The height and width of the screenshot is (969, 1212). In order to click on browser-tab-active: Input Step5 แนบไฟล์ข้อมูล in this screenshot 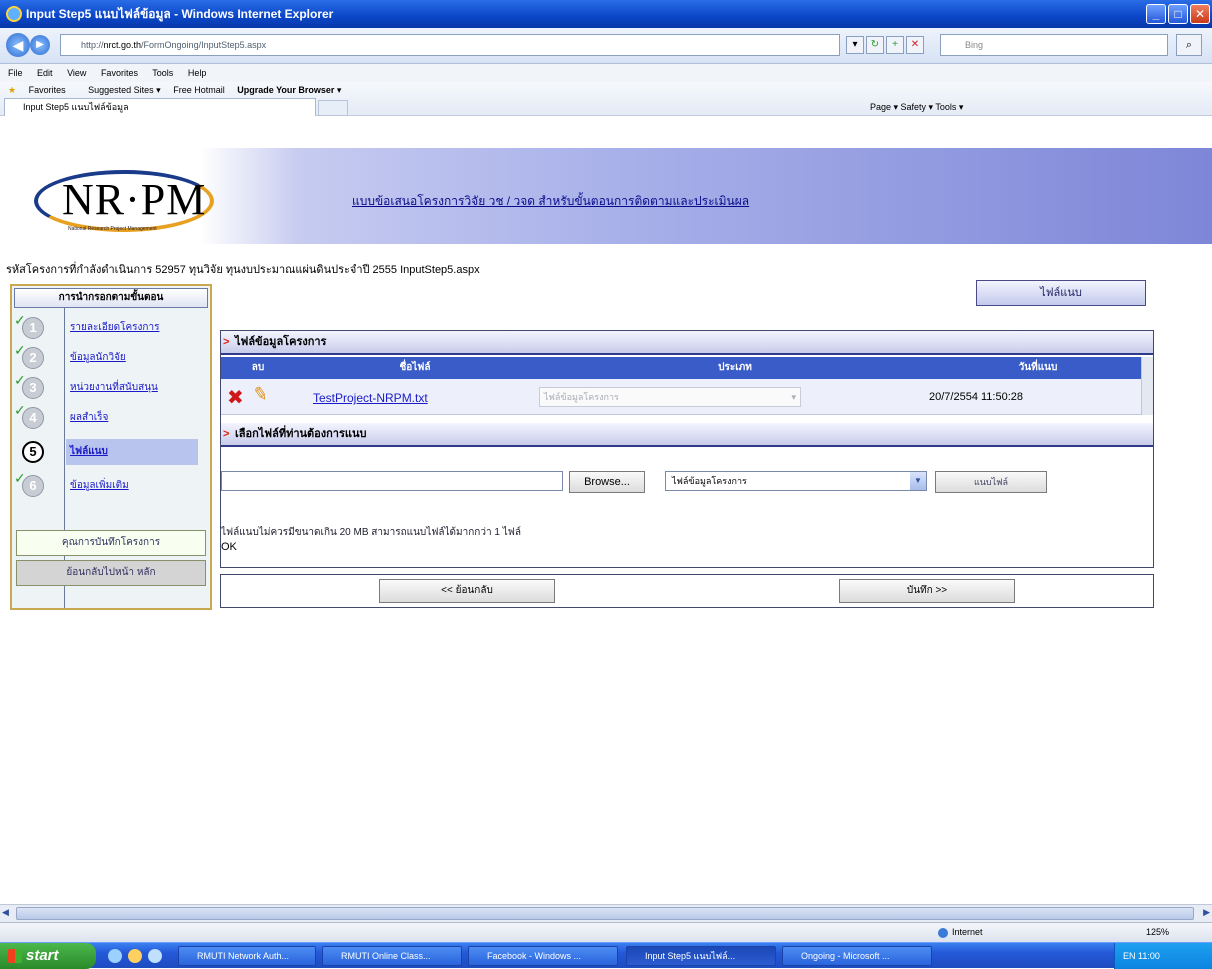, I will do `click(160, 107)`.